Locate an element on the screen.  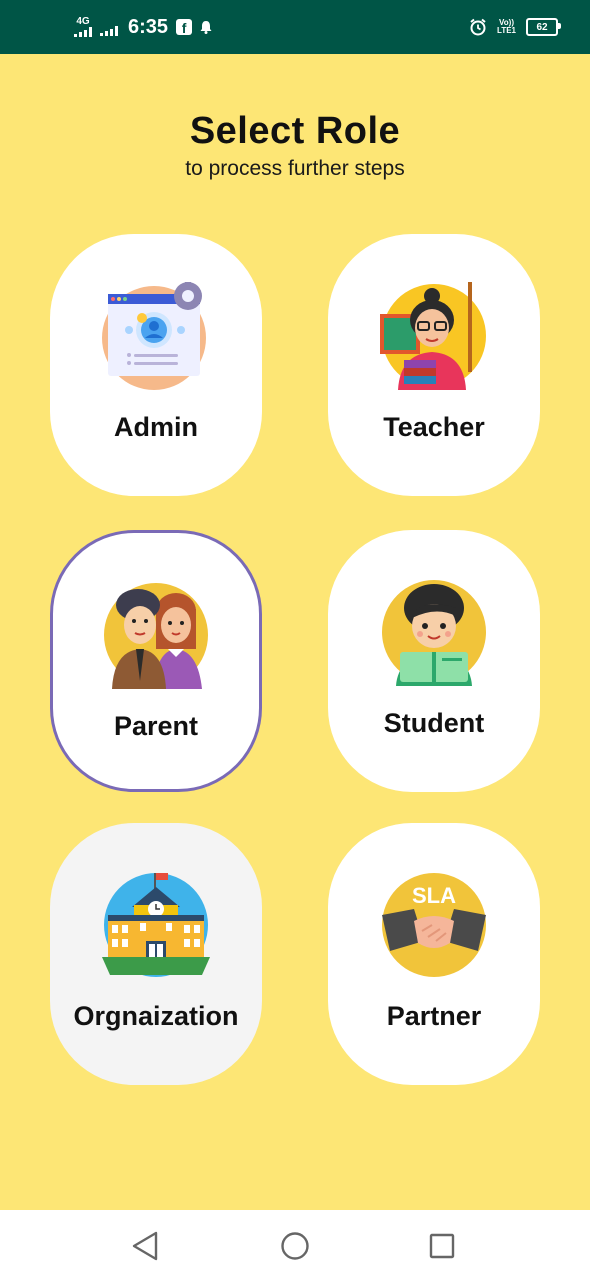
home-circle-icon is located at coordinates (295, 1246).